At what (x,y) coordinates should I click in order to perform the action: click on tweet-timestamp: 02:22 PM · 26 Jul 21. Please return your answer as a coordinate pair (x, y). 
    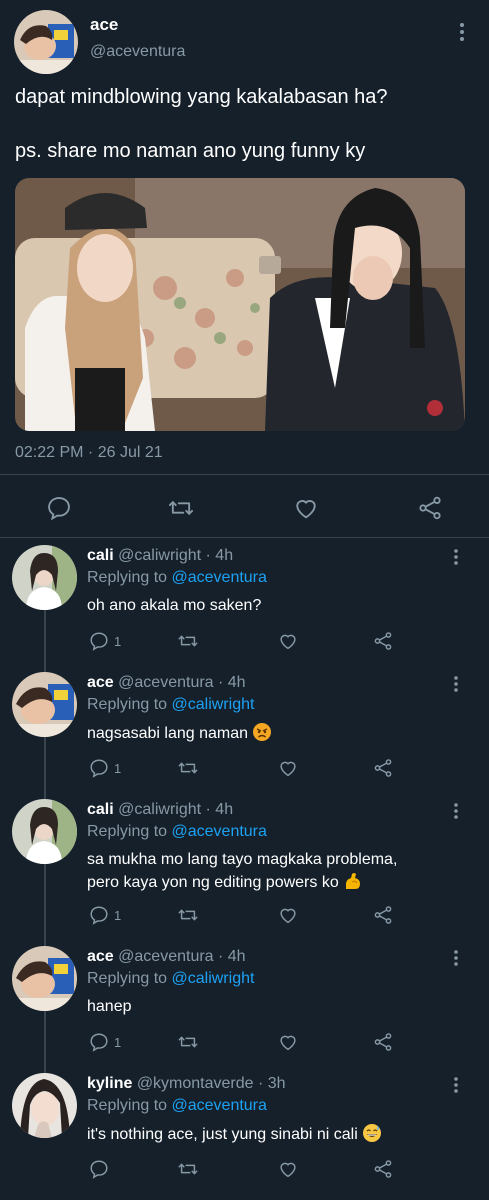
    Looking at the image, I should click on (89, 452).